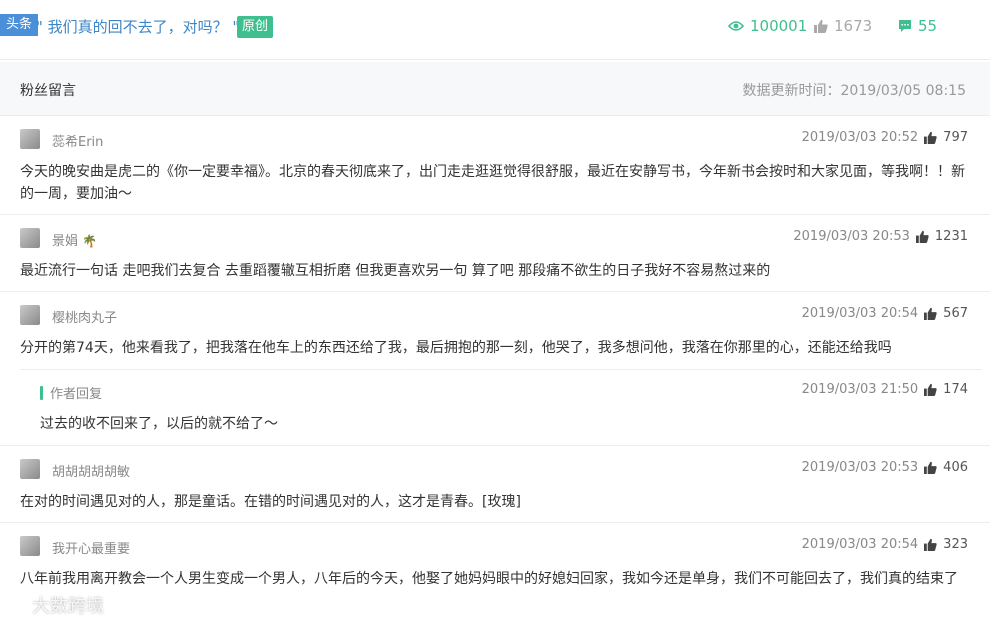  I want to click on reply-indicator, so click(41, 393).